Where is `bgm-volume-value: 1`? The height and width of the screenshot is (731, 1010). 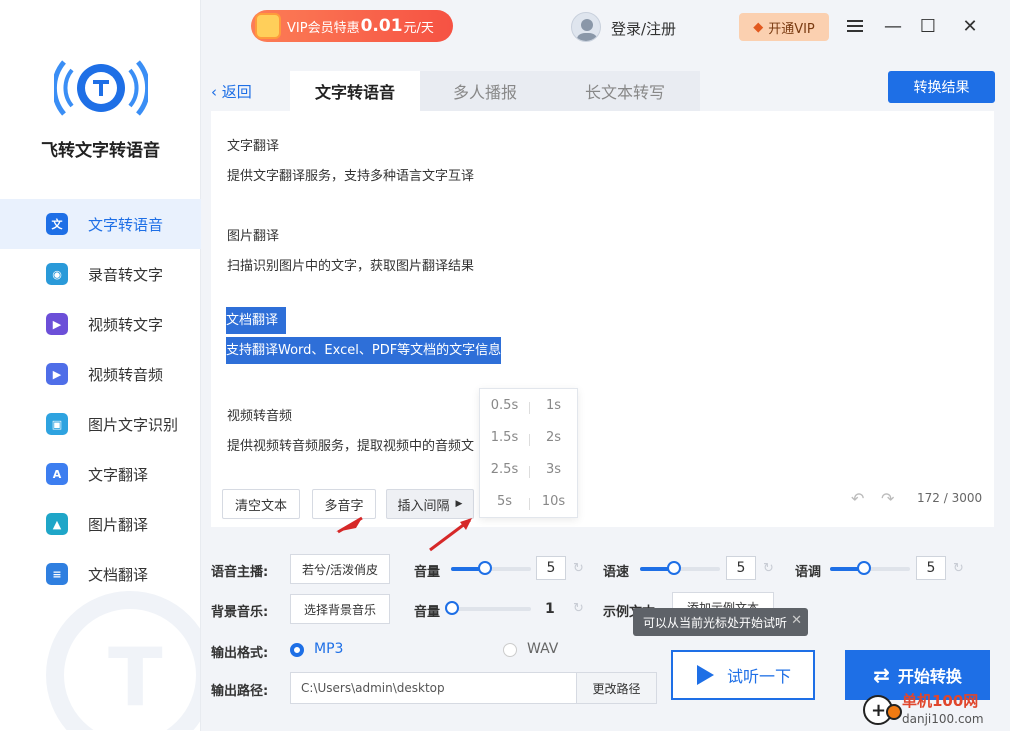 bgm-volume-value: 1 is located at coordinates (550, 609).